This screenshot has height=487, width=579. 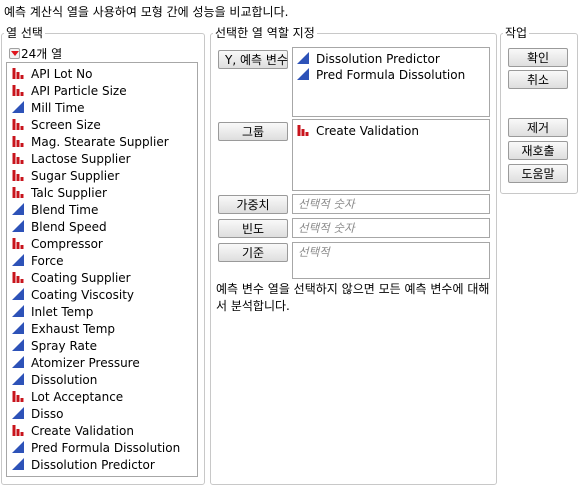 I want to click on column-list-item: Exhaust Temp, so click(x=102, y=329).